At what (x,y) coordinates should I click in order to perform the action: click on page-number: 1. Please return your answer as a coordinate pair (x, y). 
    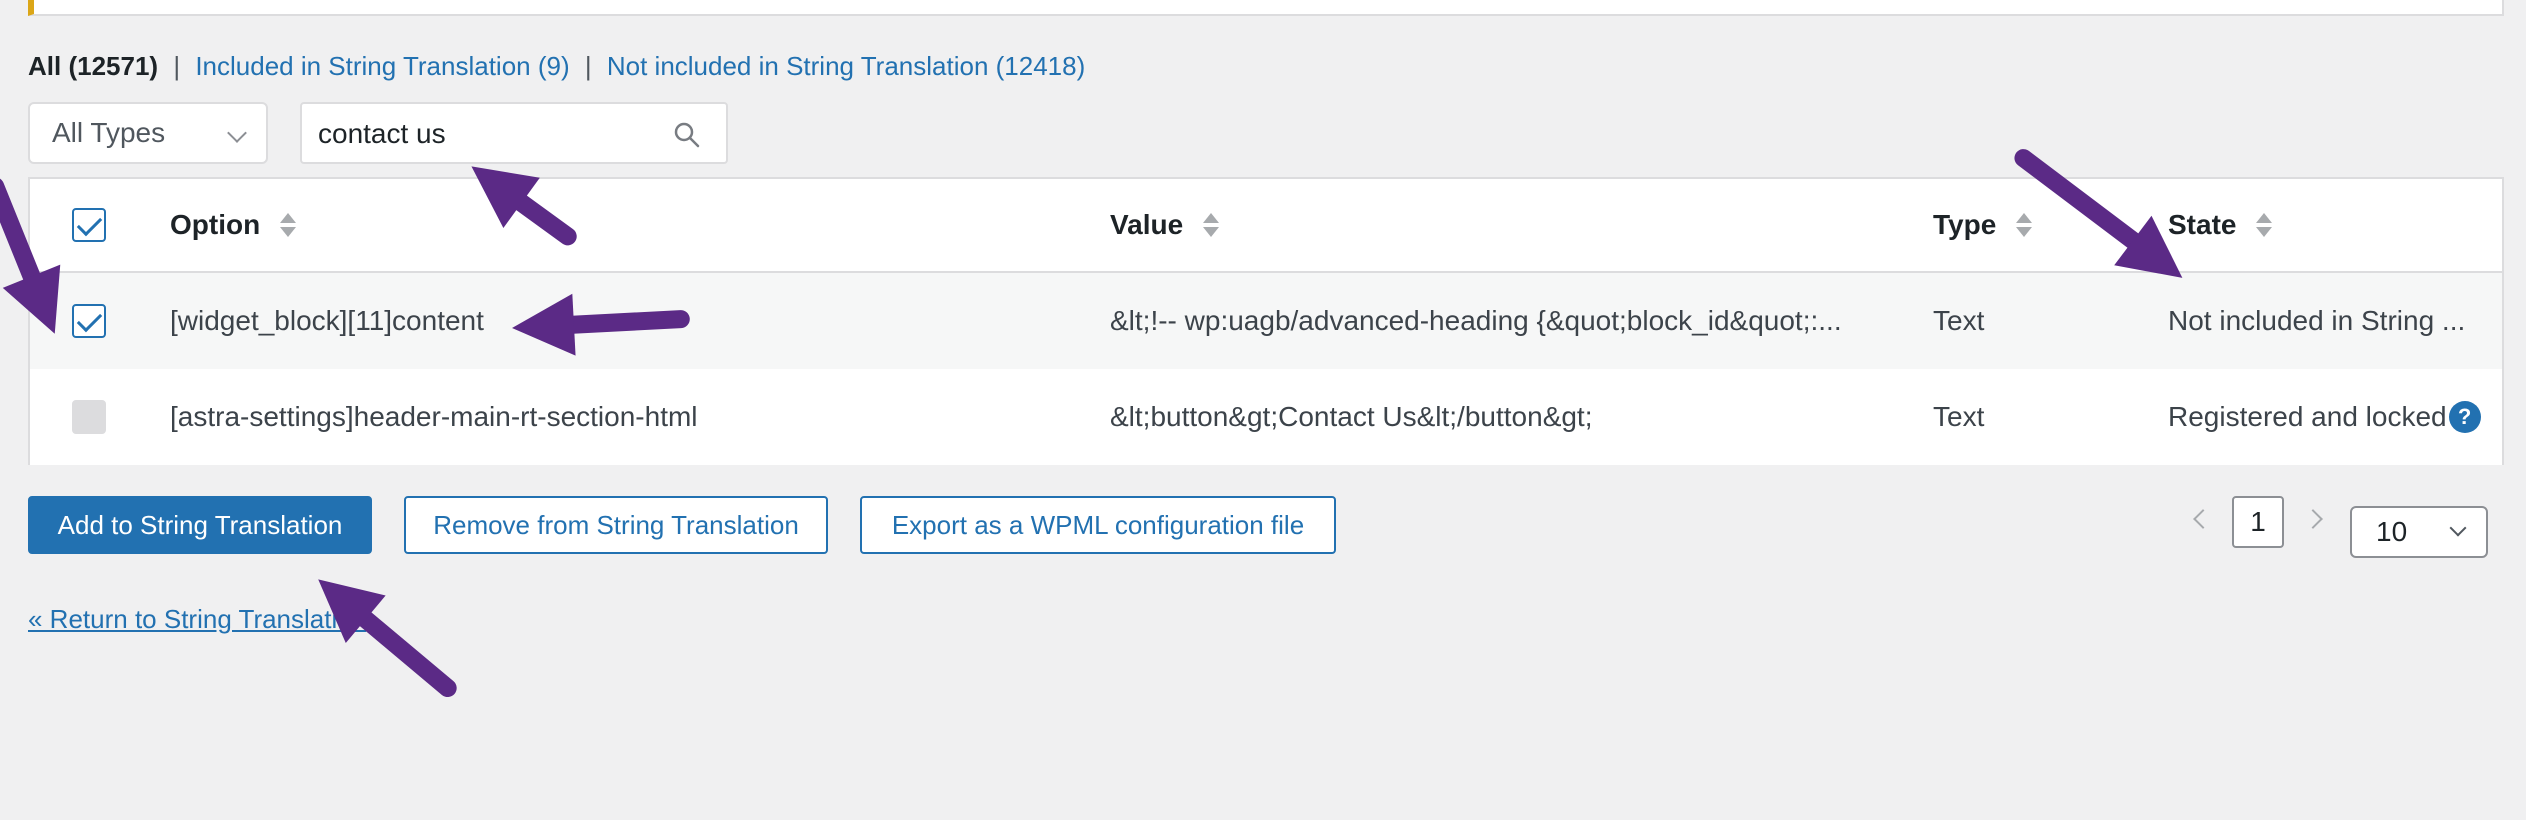
    Looking at the image, I should click on (2258, 522).